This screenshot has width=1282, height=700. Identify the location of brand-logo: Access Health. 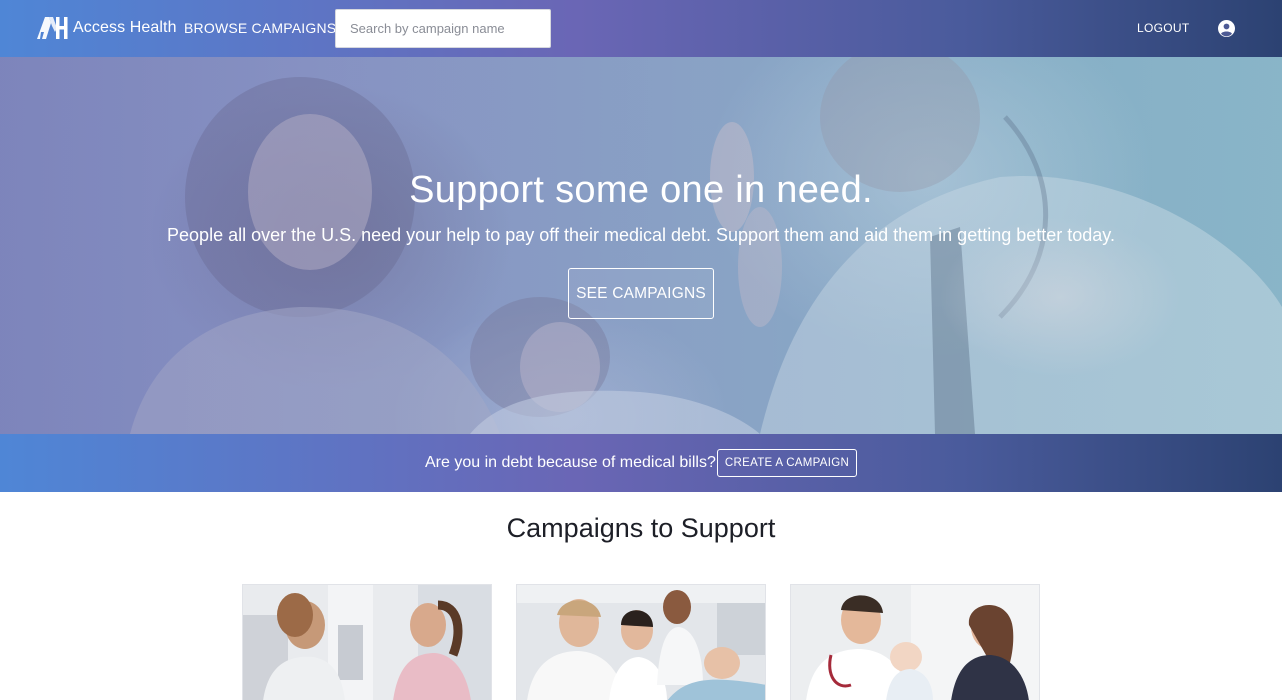
(107, 28).